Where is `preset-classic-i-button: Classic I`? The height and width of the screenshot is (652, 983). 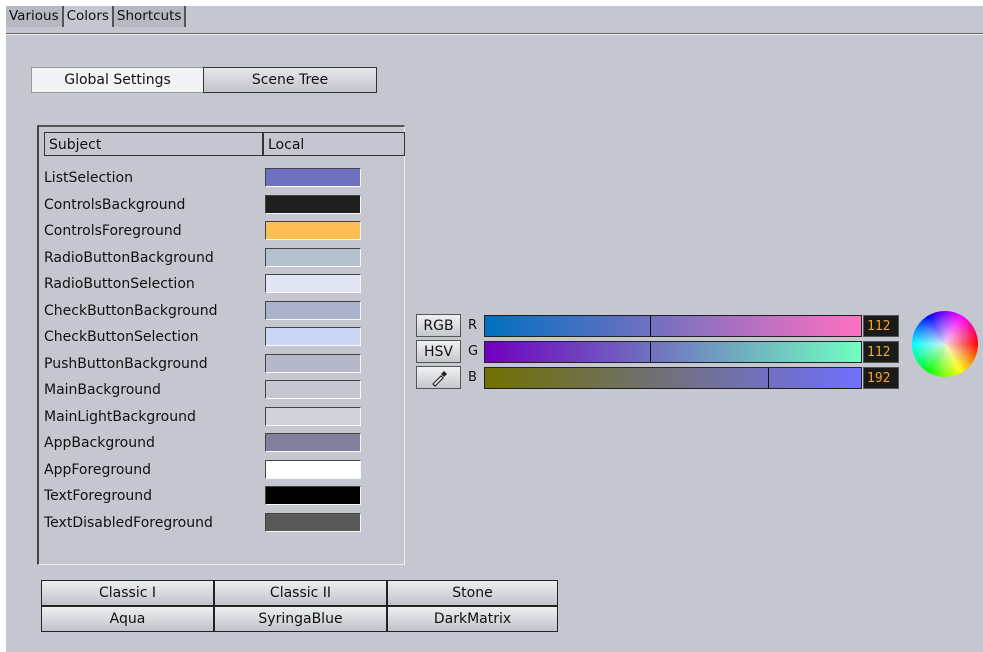
preset-classic-i-button: Classic I is located at coordinates (127, 593).